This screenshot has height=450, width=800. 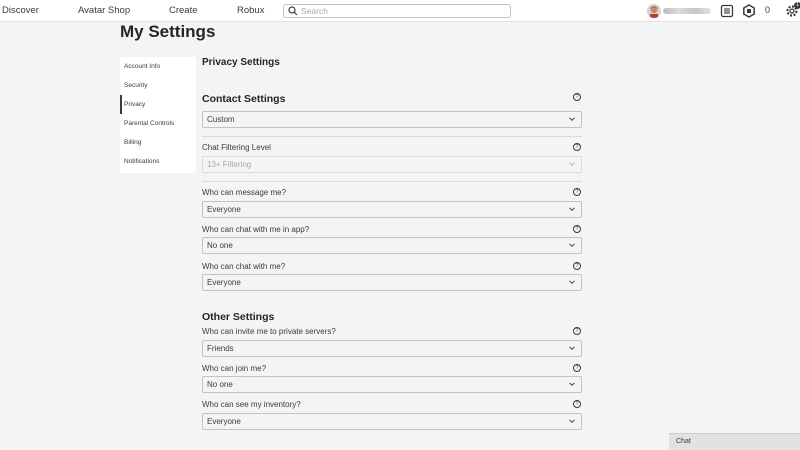 I want to click on menu-item-parental-controls: Parental Controls, so click(x=158, y=123).